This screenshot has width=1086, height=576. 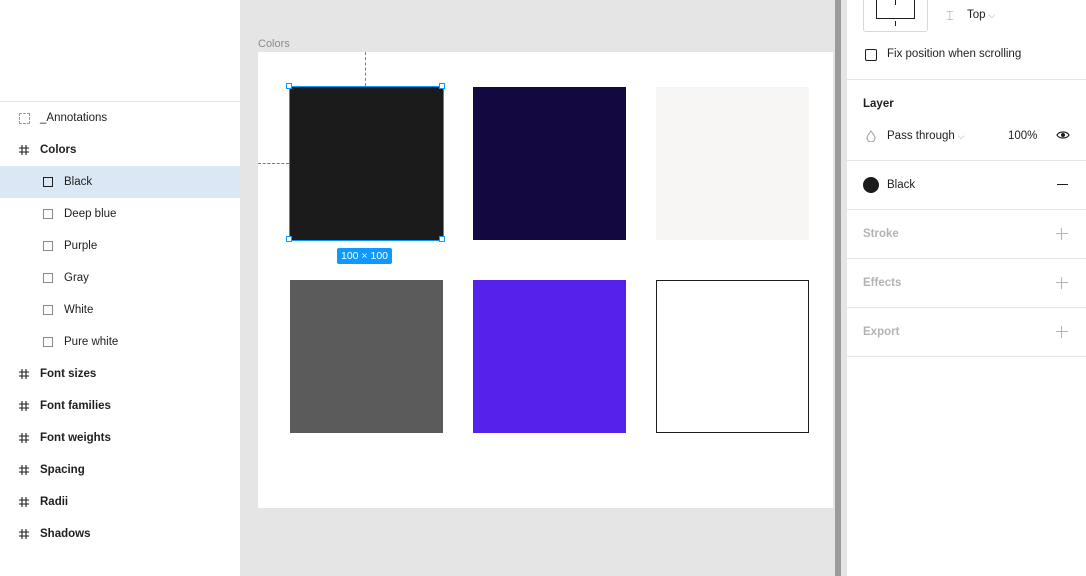 I want to click on blend-mode-select: Pass through ⌵, so click(x=926, y=136).